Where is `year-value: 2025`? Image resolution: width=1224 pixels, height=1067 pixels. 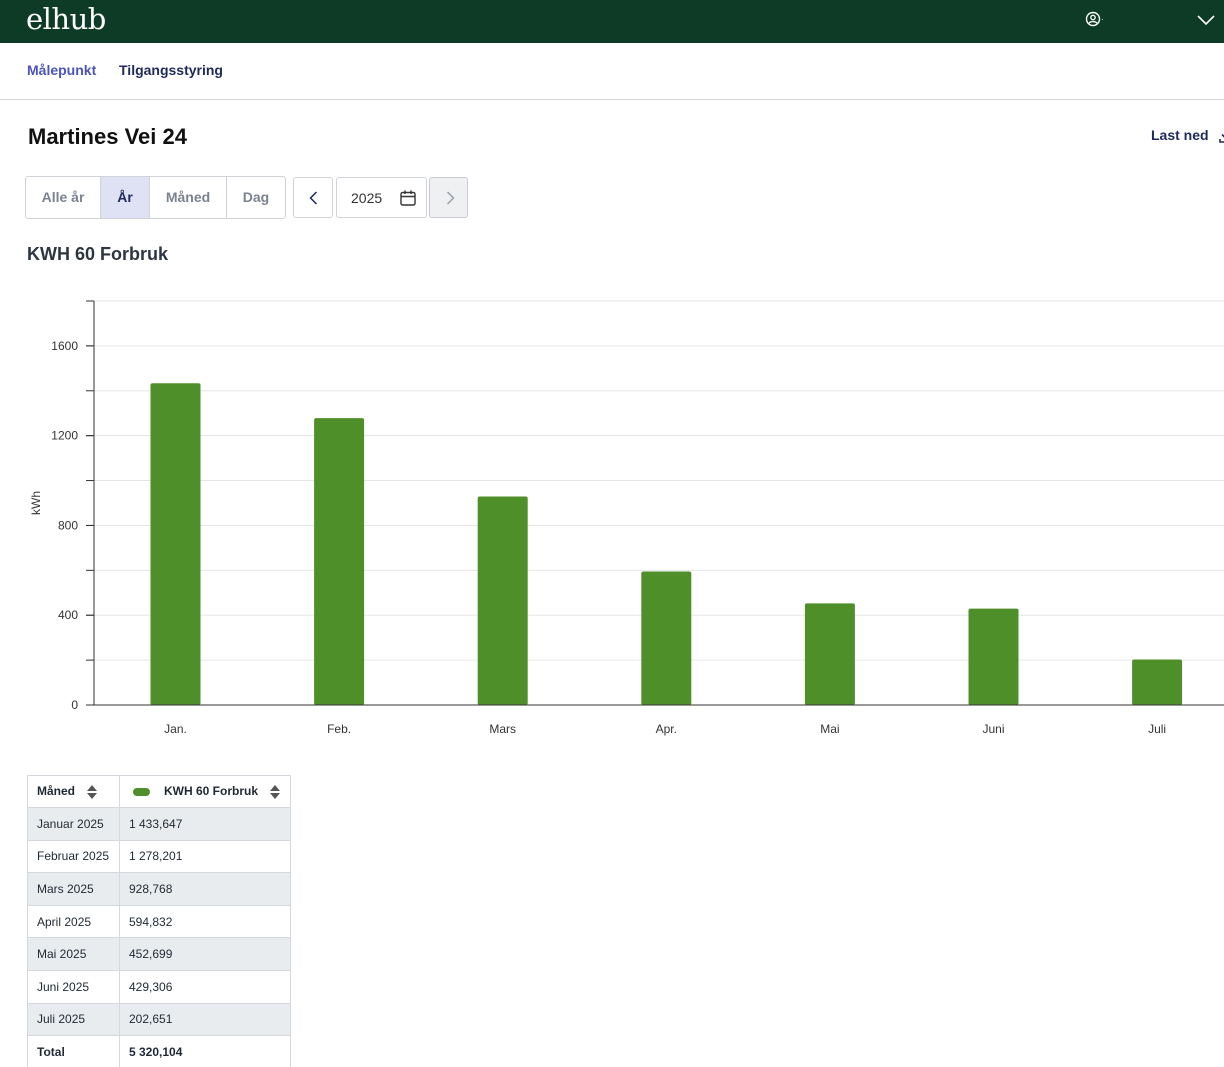
year-value: 2025 is located at coordinates (367, 198).